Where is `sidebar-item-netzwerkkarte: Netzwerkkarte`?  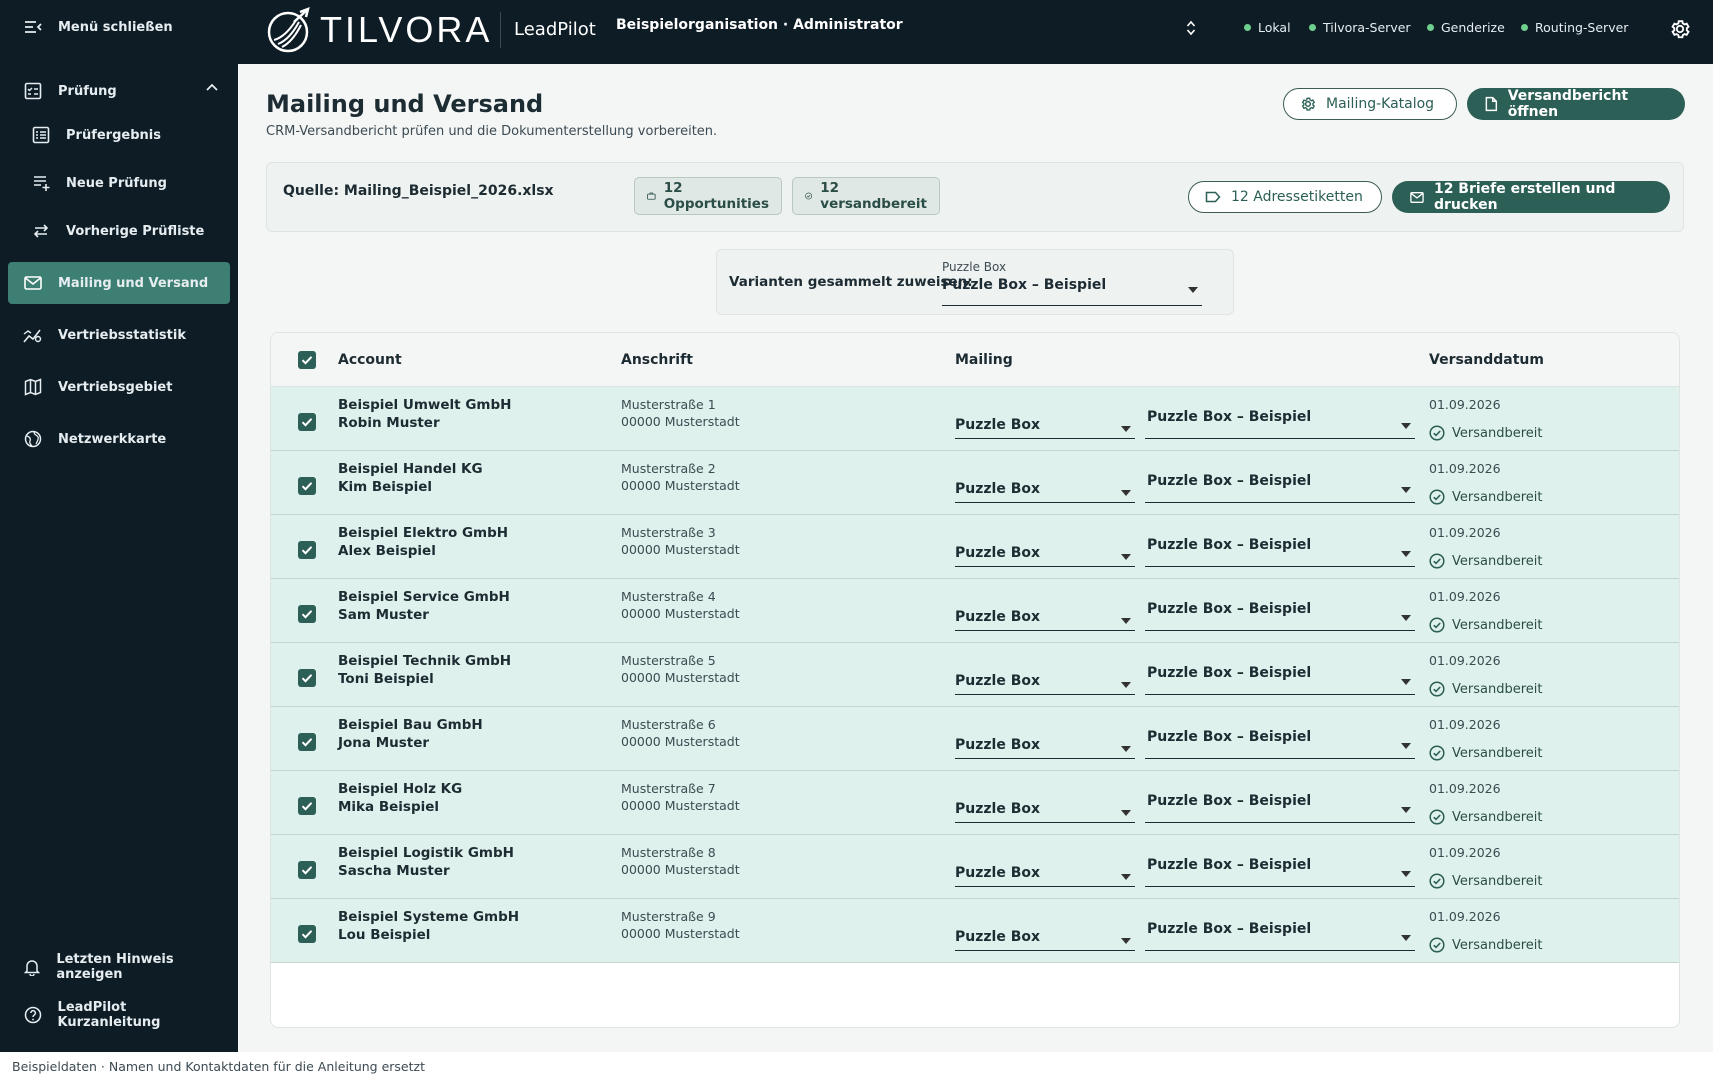 sidebar-item-netzwerkkarte: Netzwerkkarte is located at coordinates (119, 439).